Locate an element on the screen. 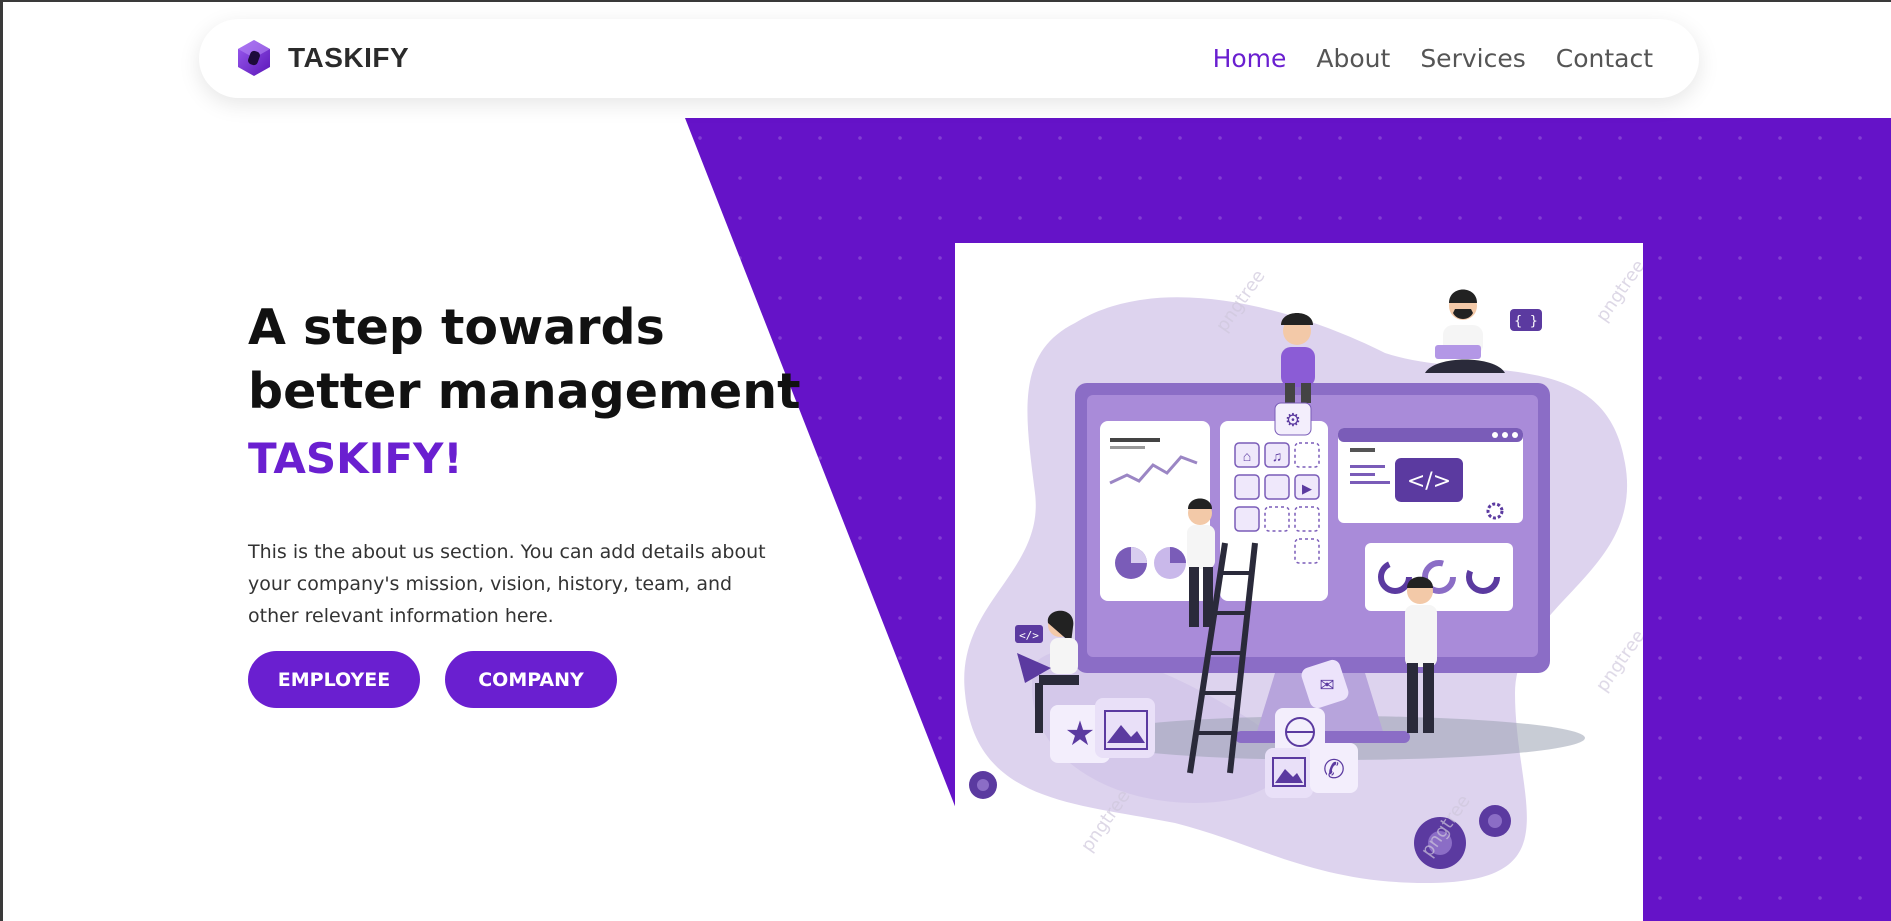 This screenshot has width=1891, height=921. nav-about-link: About is located at coordinates (1353, 59).